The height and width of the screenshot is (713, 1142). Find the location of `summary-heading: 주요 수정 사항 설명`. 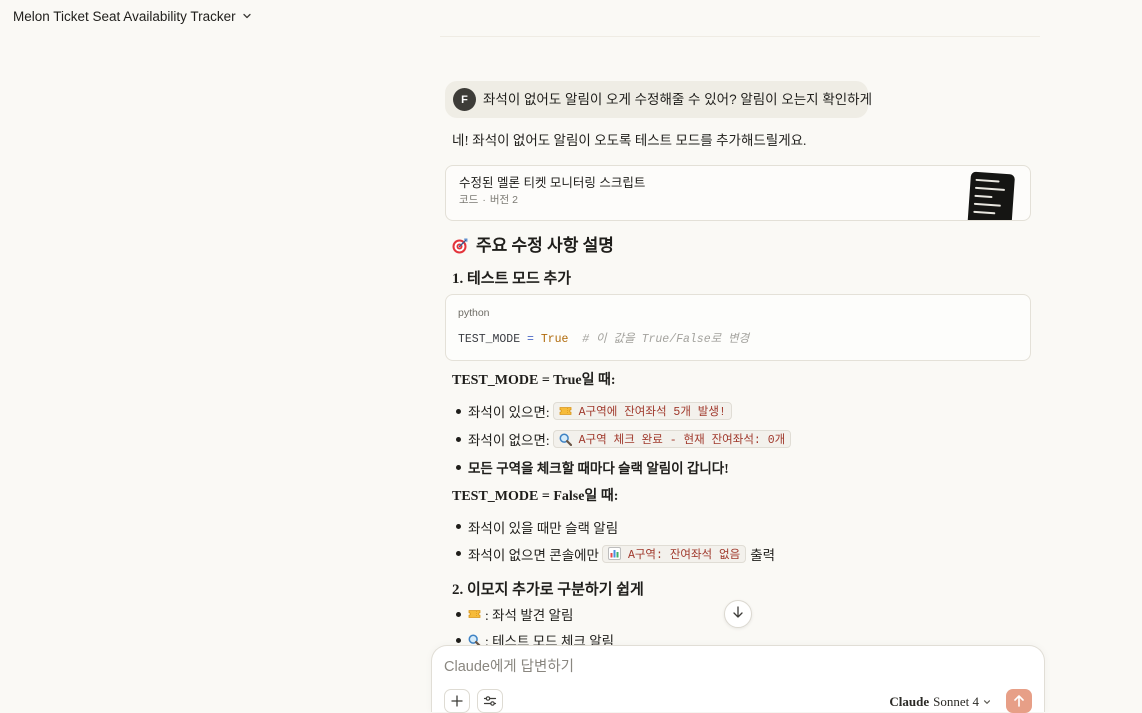

summary-heading: 주요 수정 사항 설명 is located at coordinates (533, 246).